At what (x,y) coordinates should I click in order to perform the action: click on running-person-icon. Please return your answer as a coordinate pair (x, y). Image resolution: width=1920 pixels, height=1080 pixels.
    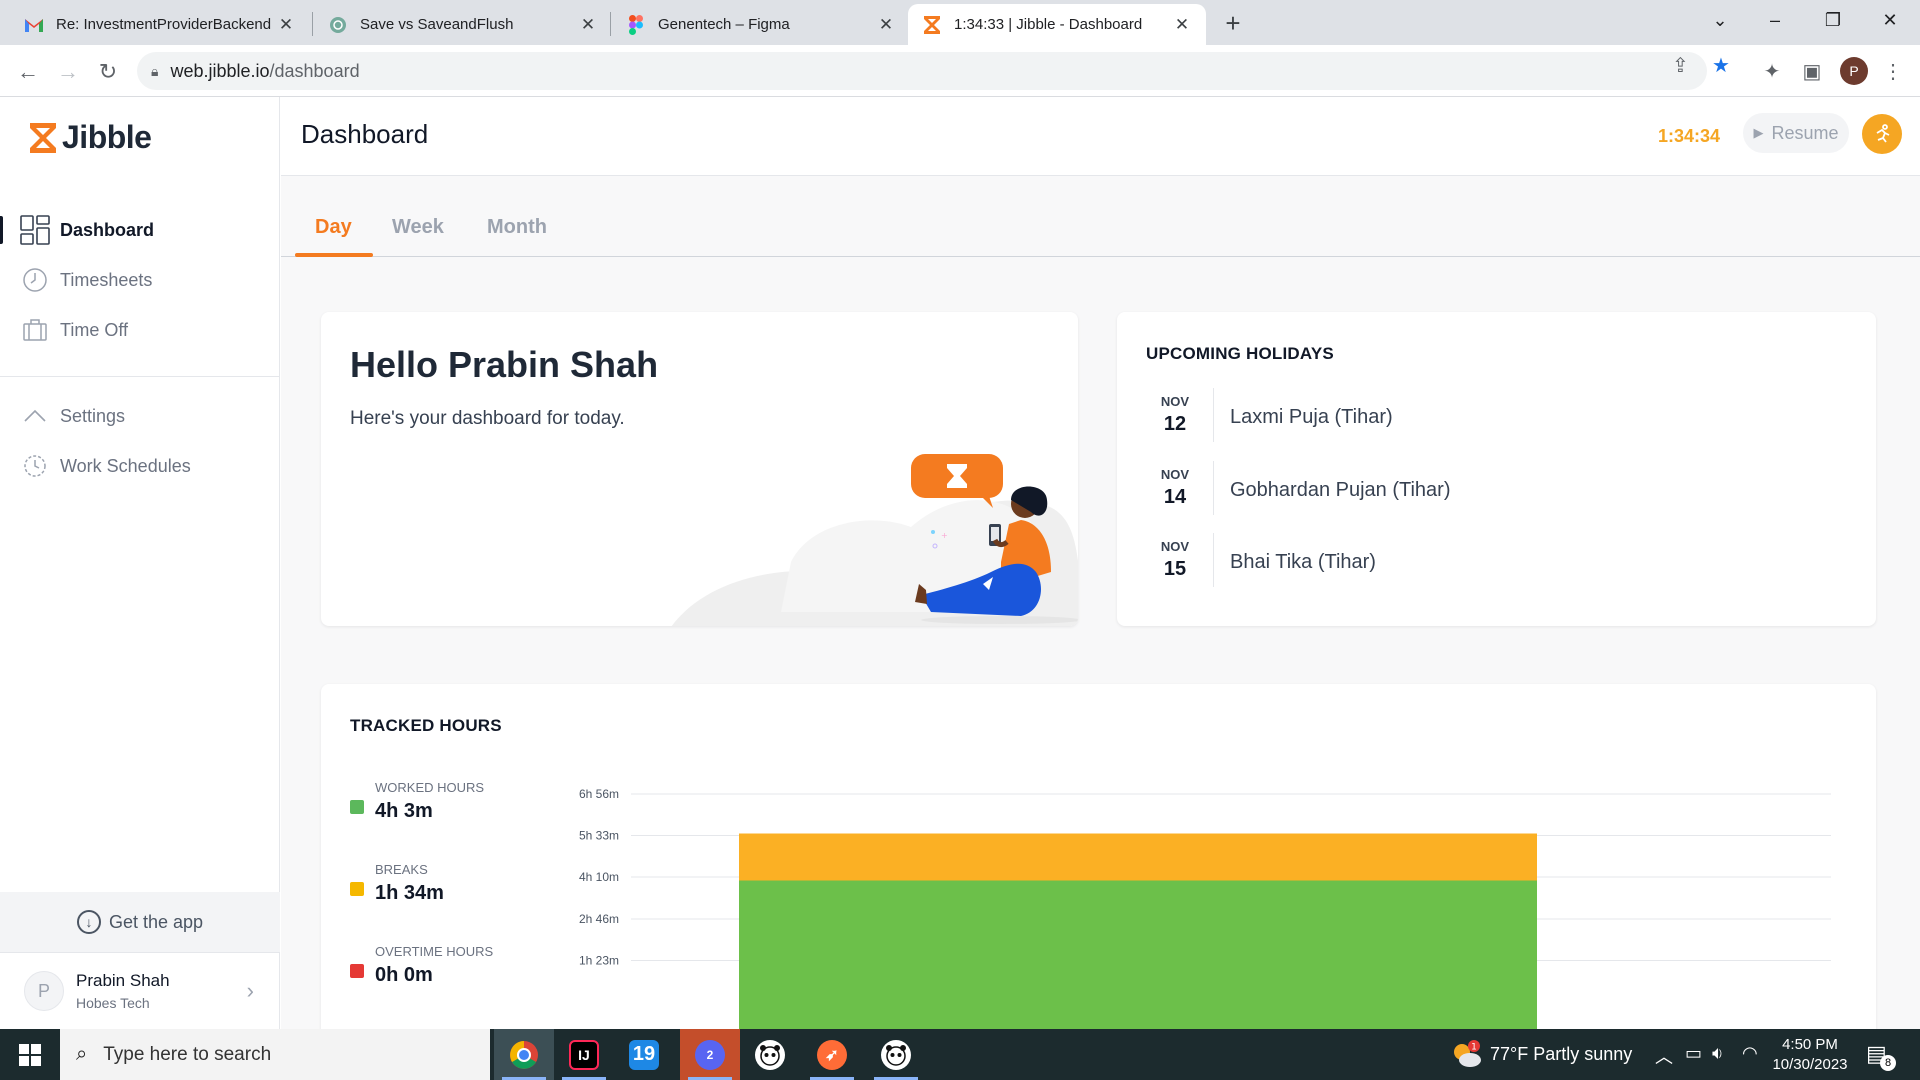
    Looking at the image, I should click on (1883, 133).